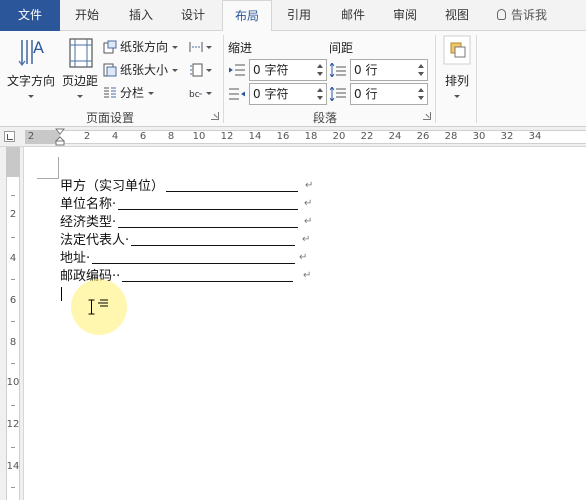 The image size is (586, 500). I want to click on line-label: 法定代表人·, so click(95, 240).